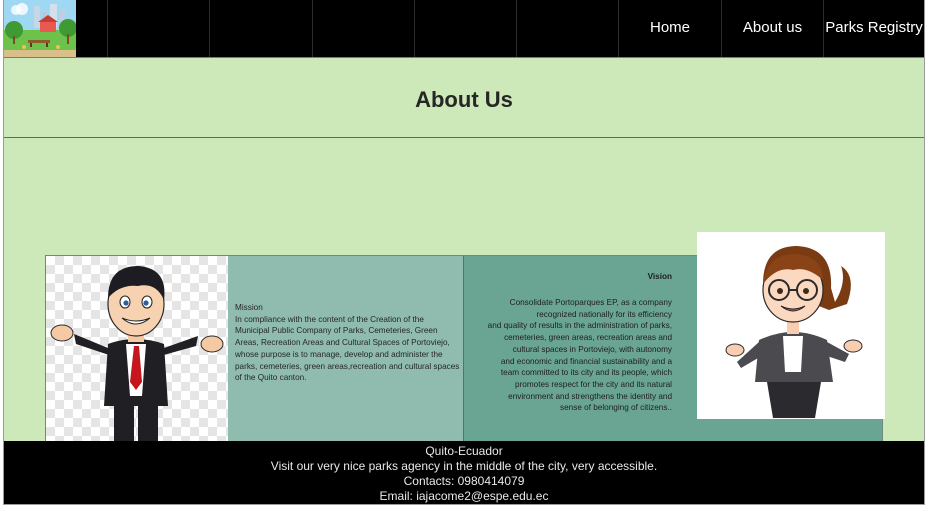  What do you see at coordinates (772, 28) in the screenshot?
I see `nav-about-us-link: About us` at bounding box center [772, 28].